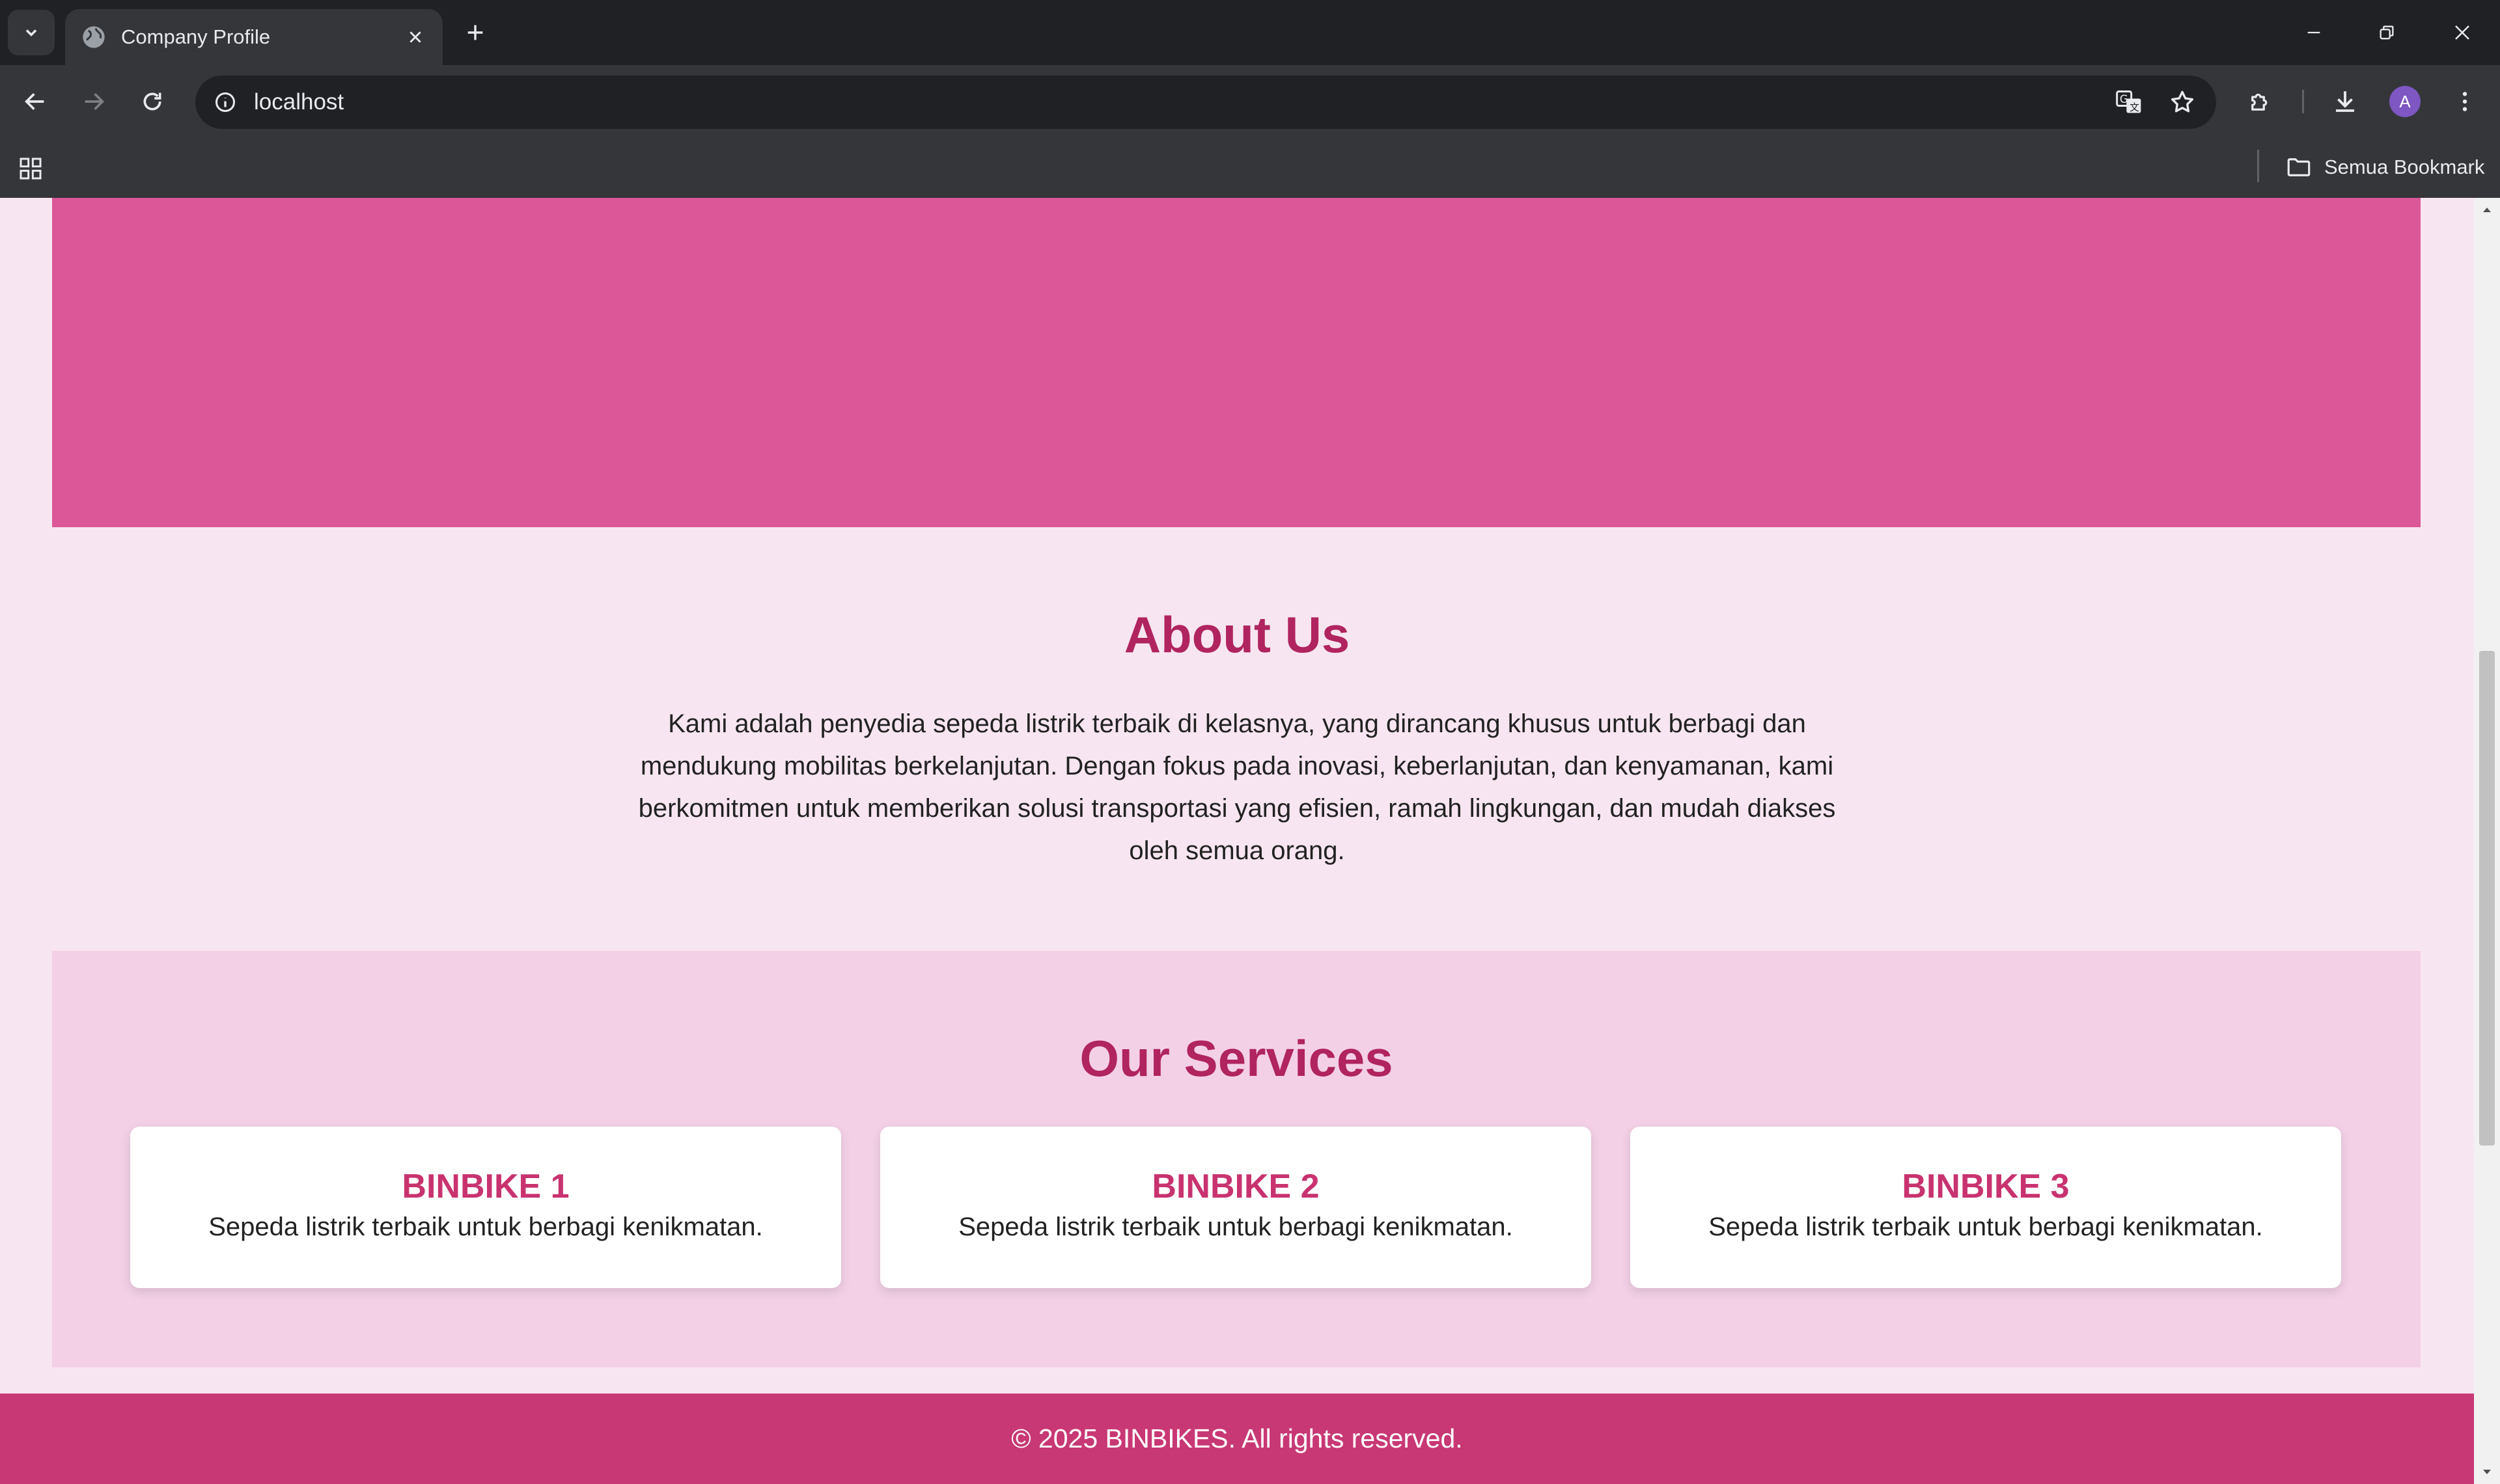 This screenshot has height=1484, width=2500. I want to click on svg-text: 文, so click(2134, 107).